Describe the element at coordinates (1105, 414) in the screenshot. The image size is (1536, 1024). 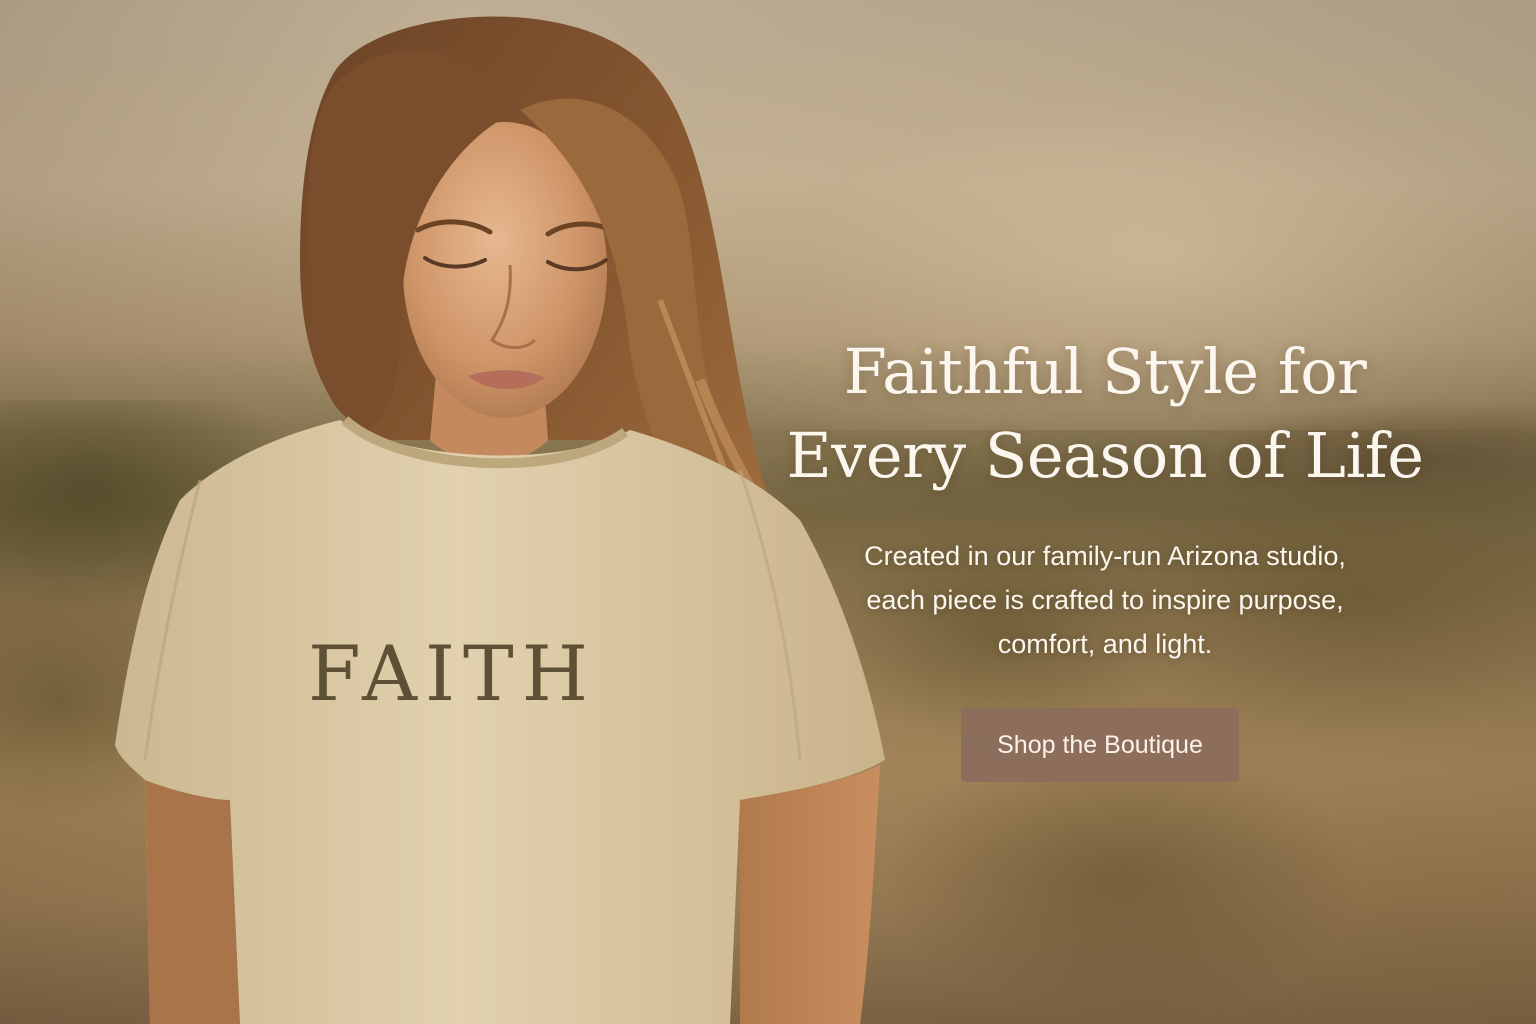
I see `hero-headline: Faithful Style for Every Season of Life` at that location.